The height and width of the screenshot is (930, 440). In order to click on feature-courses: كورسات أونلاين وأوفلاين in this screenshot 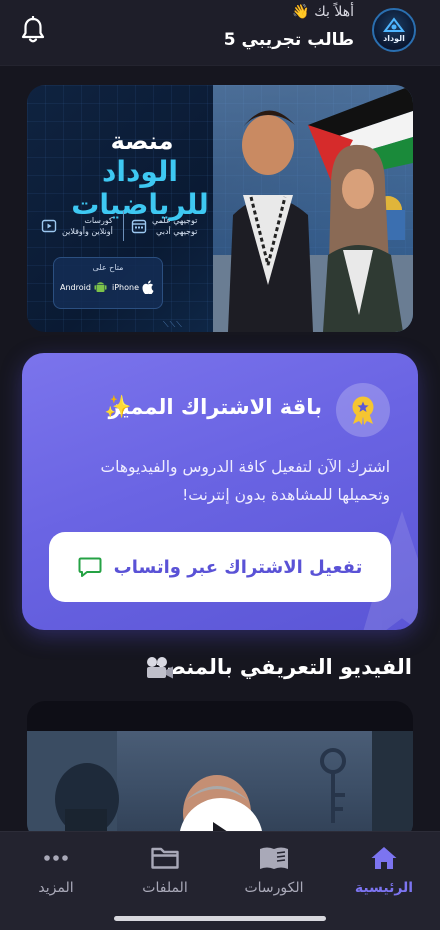, I will do `click(77, 226)`.